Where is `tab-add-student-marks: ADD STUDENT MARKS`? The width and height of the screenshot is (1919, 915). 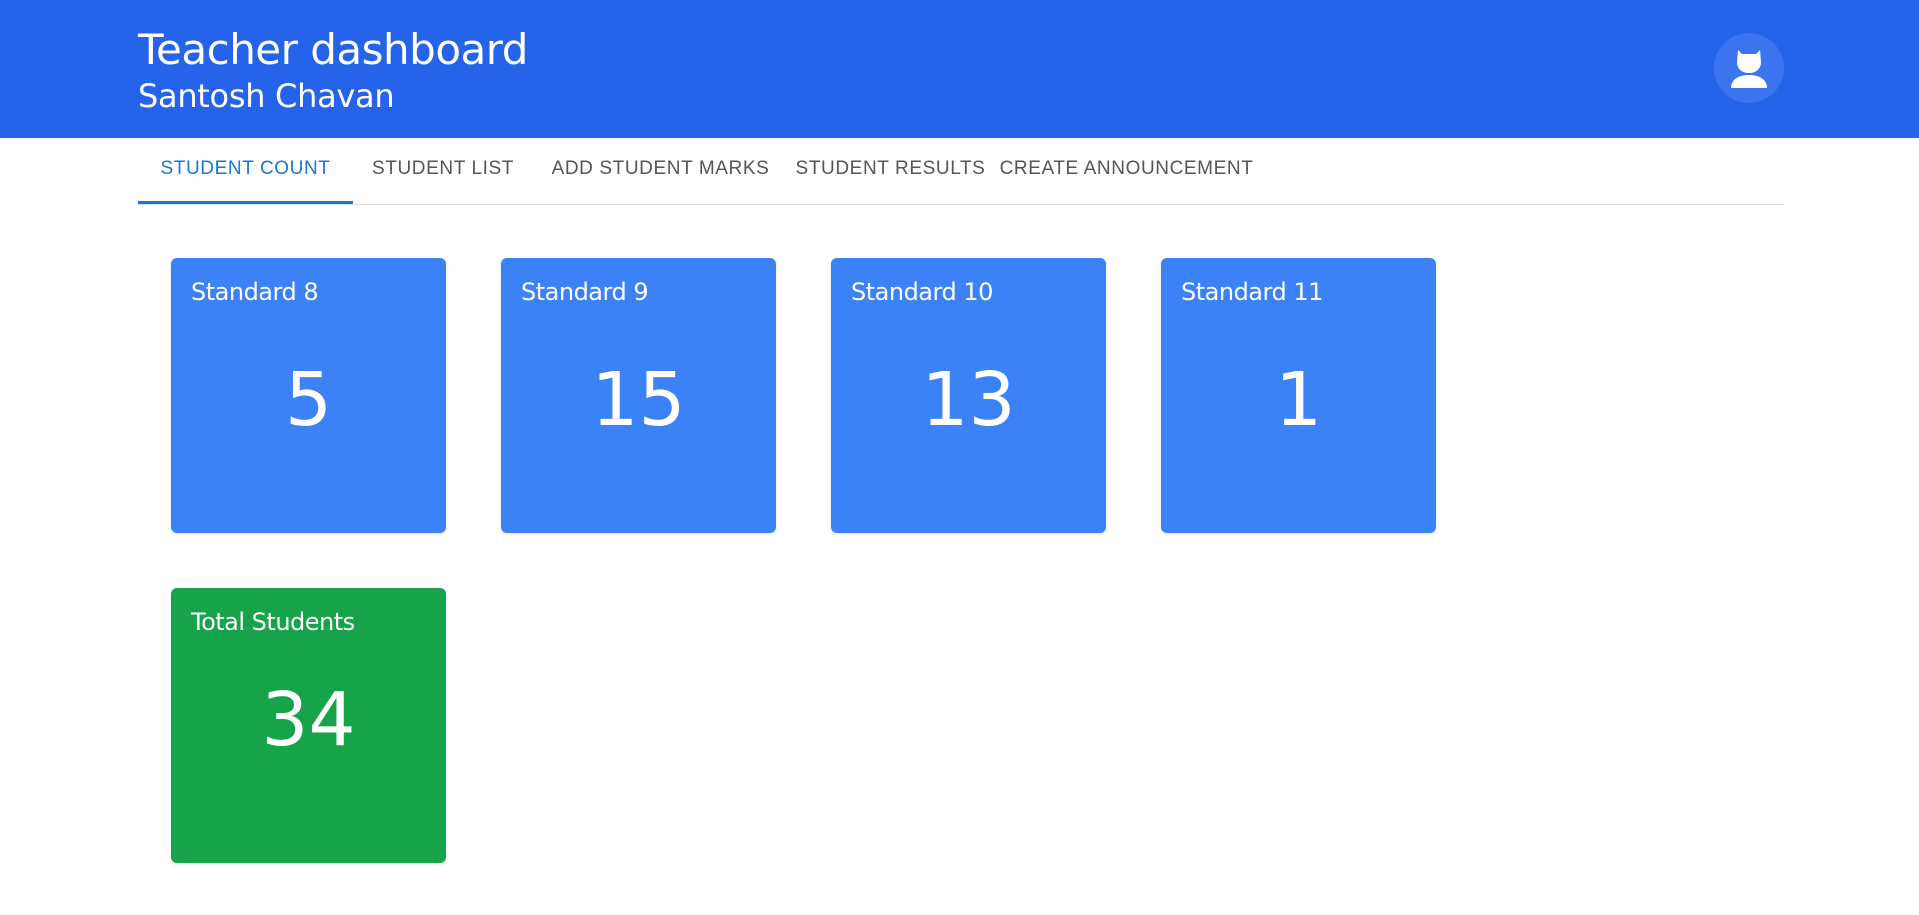 tab-add-student-marks: ADD STUDENT MARKS is located at coordinates (660, 171).